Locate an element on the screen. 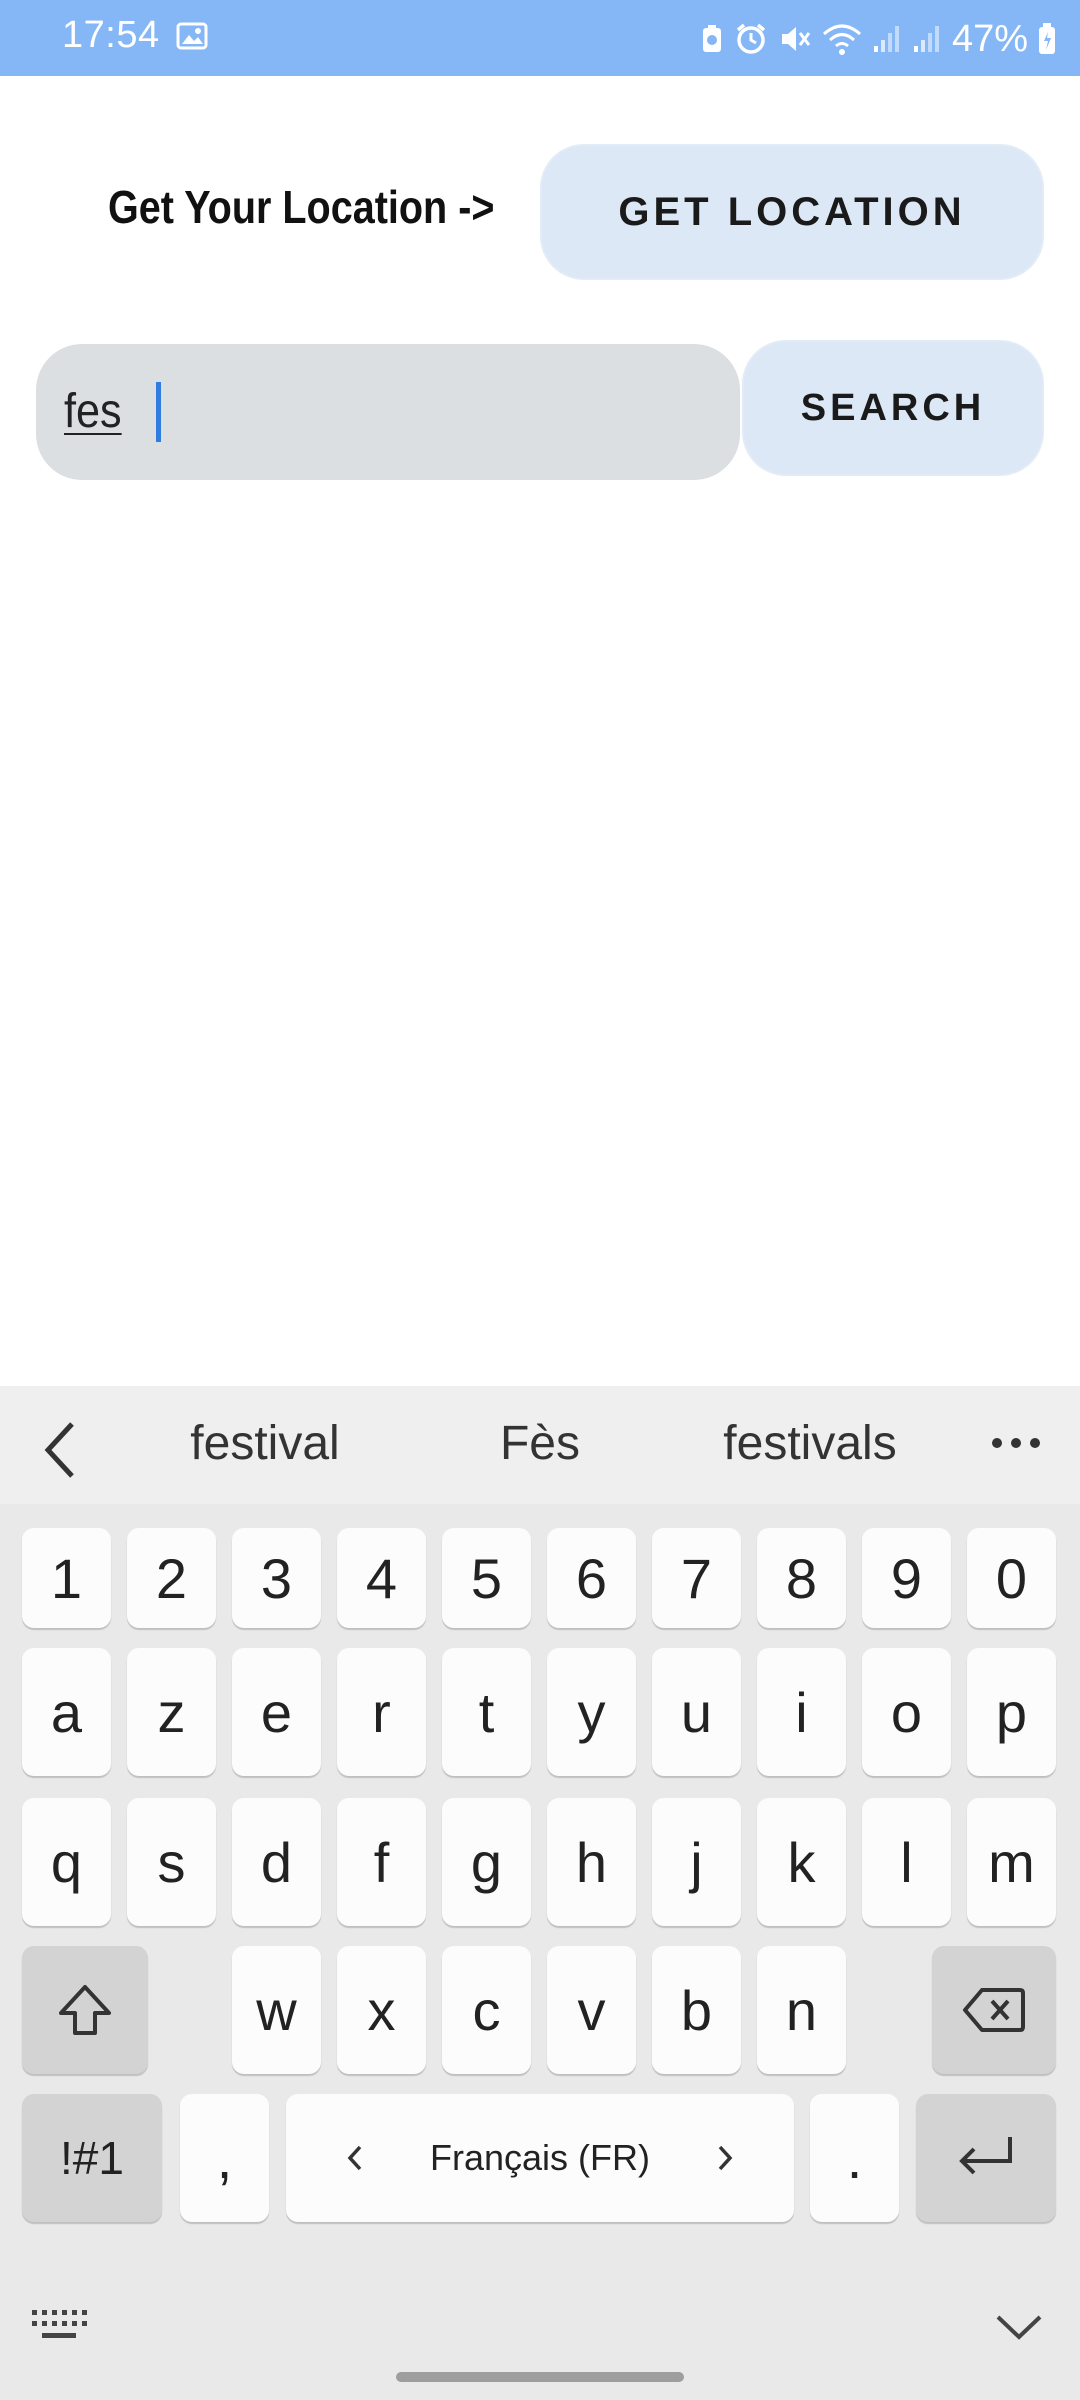  key-x: x is located at coordinates (381, 2010).